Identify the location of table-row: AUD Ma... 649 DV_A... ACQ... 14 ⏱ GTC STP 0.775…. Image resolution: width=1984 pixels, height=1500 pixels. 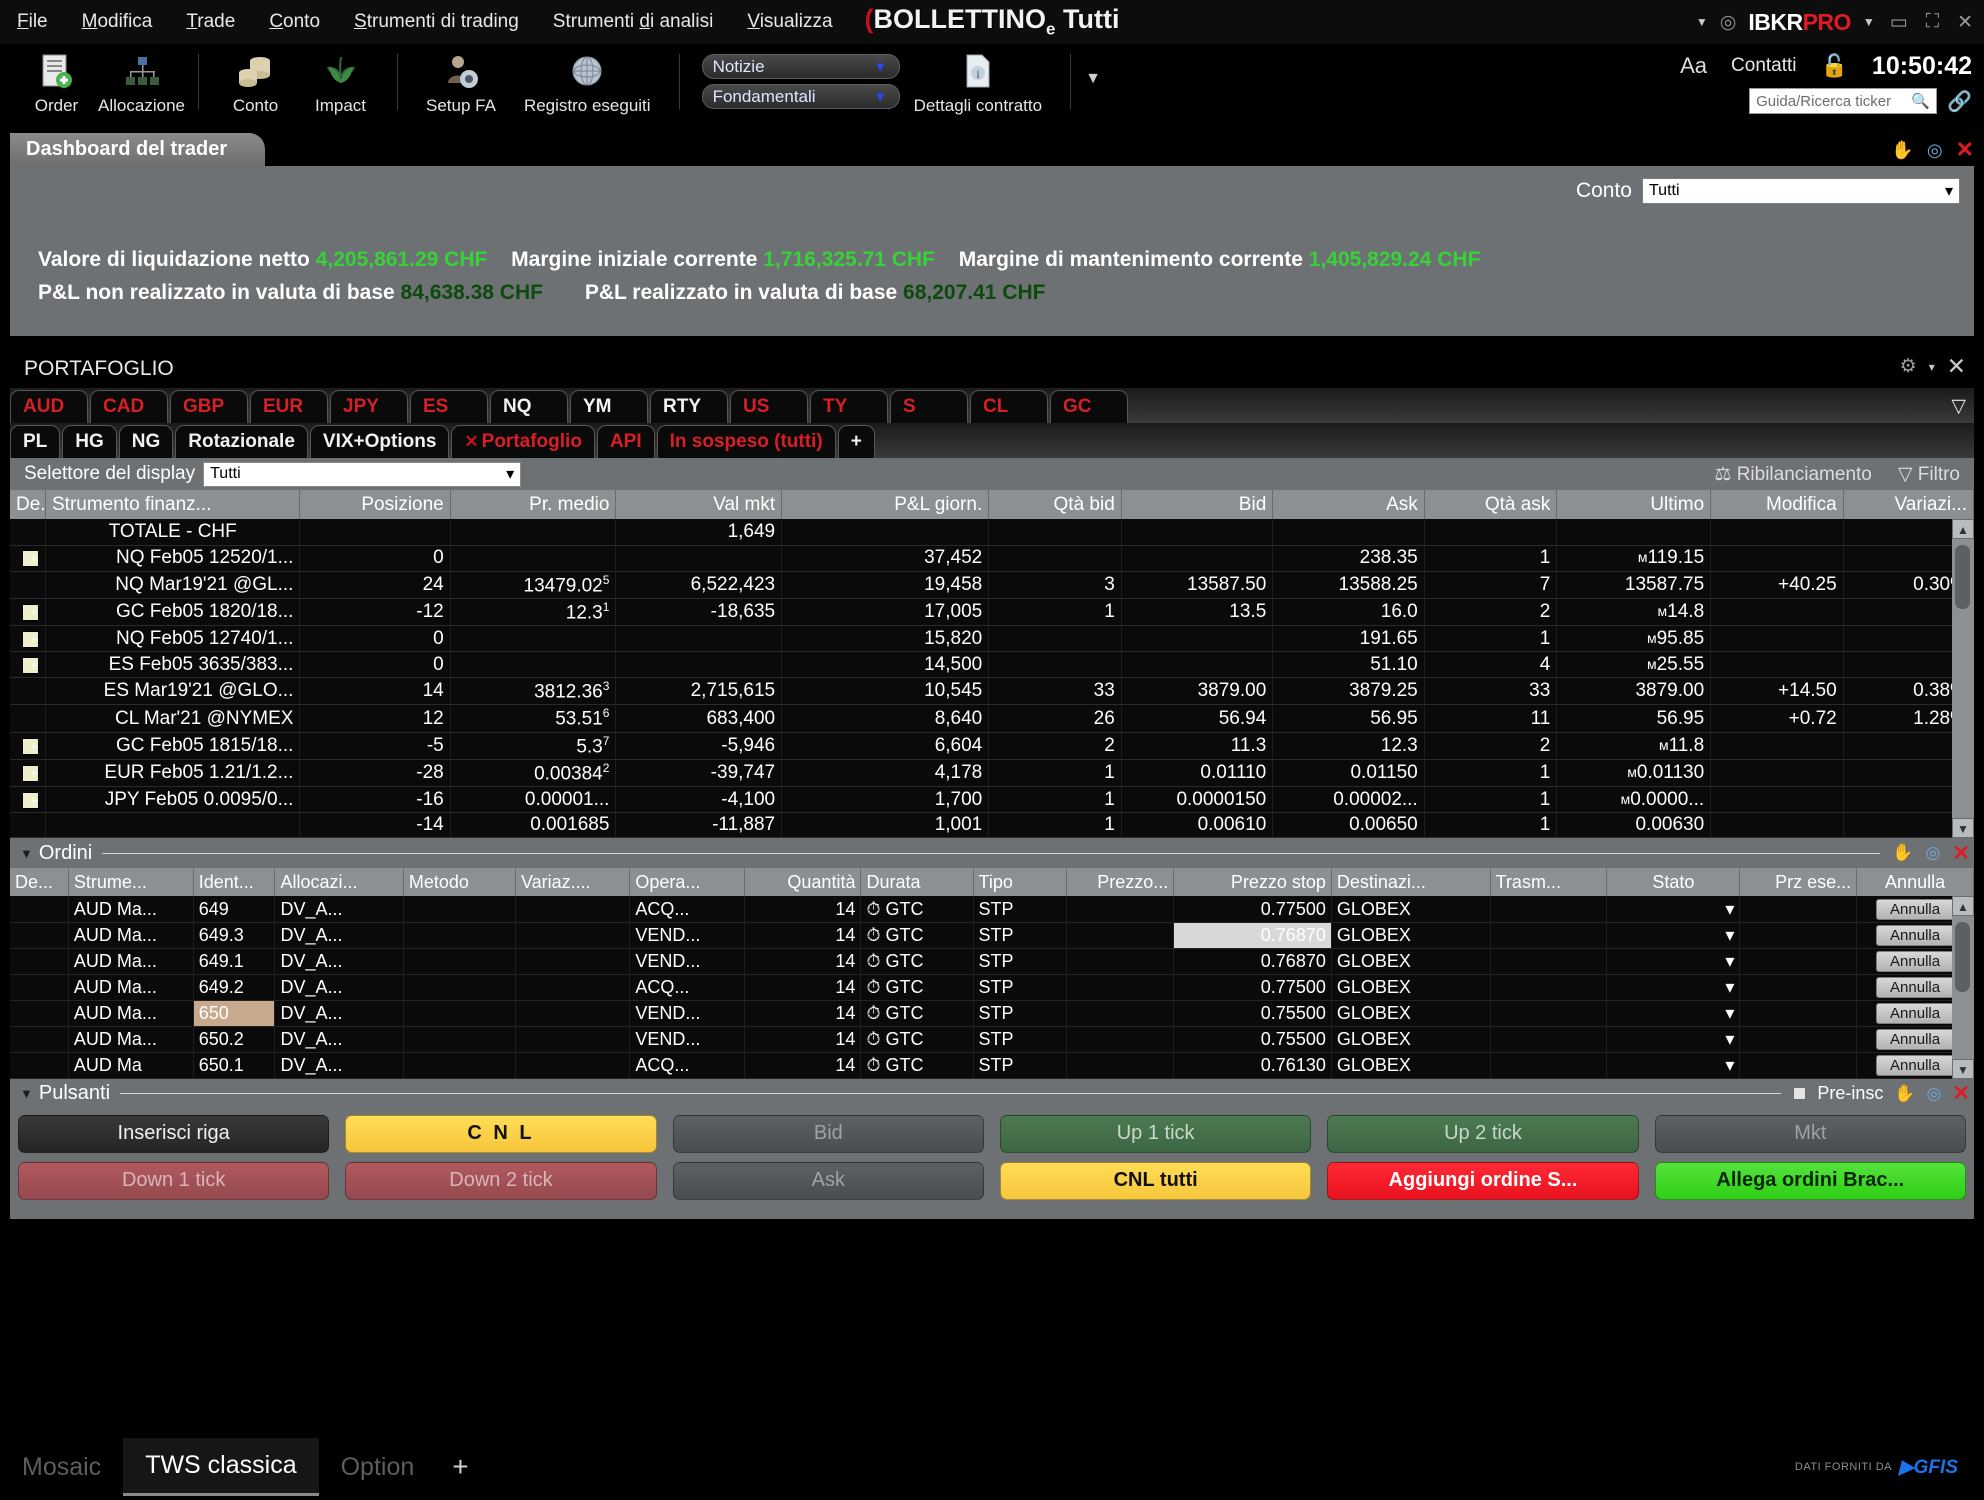
(992, 909).